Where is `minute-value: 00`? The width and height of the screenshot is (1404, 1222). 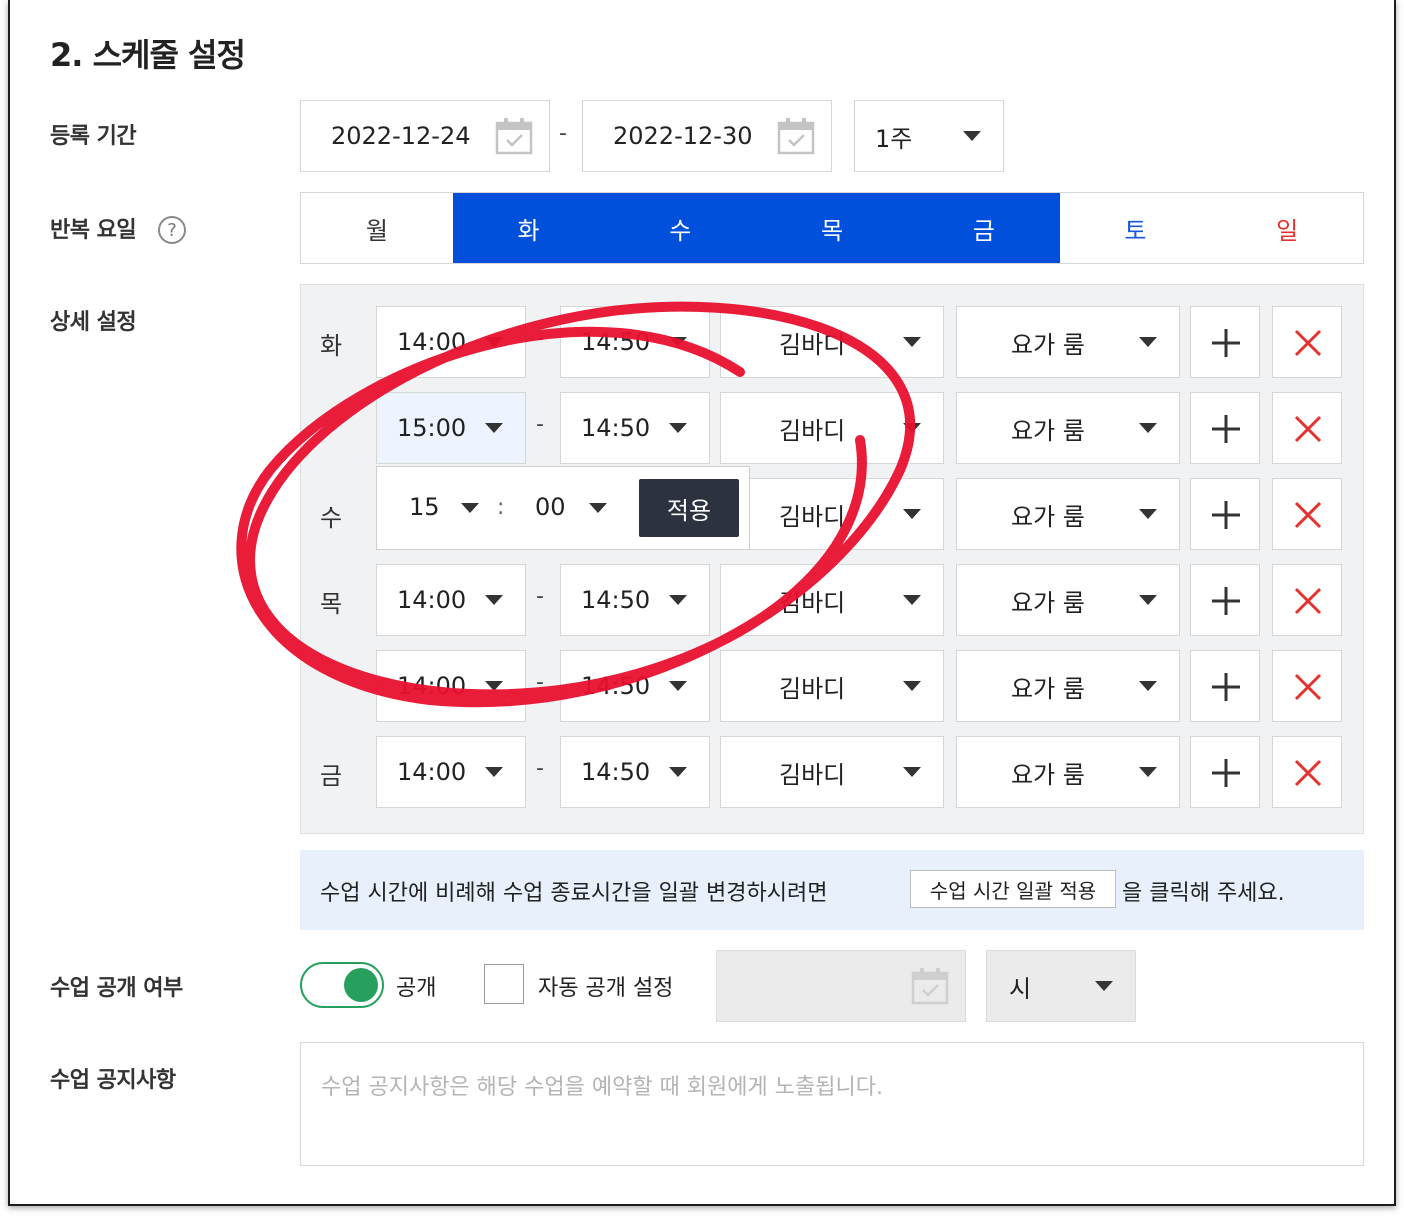 minute-value: 00 is located at coordinates (550, 507).